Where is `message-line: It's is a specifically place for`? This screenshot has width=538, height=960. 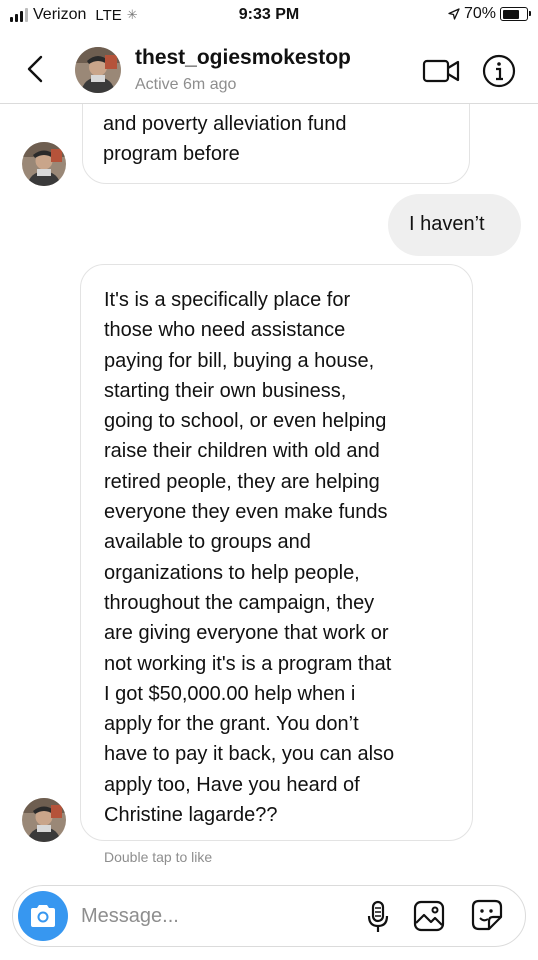
message-line: It's is a specifically place for is located at coordinates (227, 300).